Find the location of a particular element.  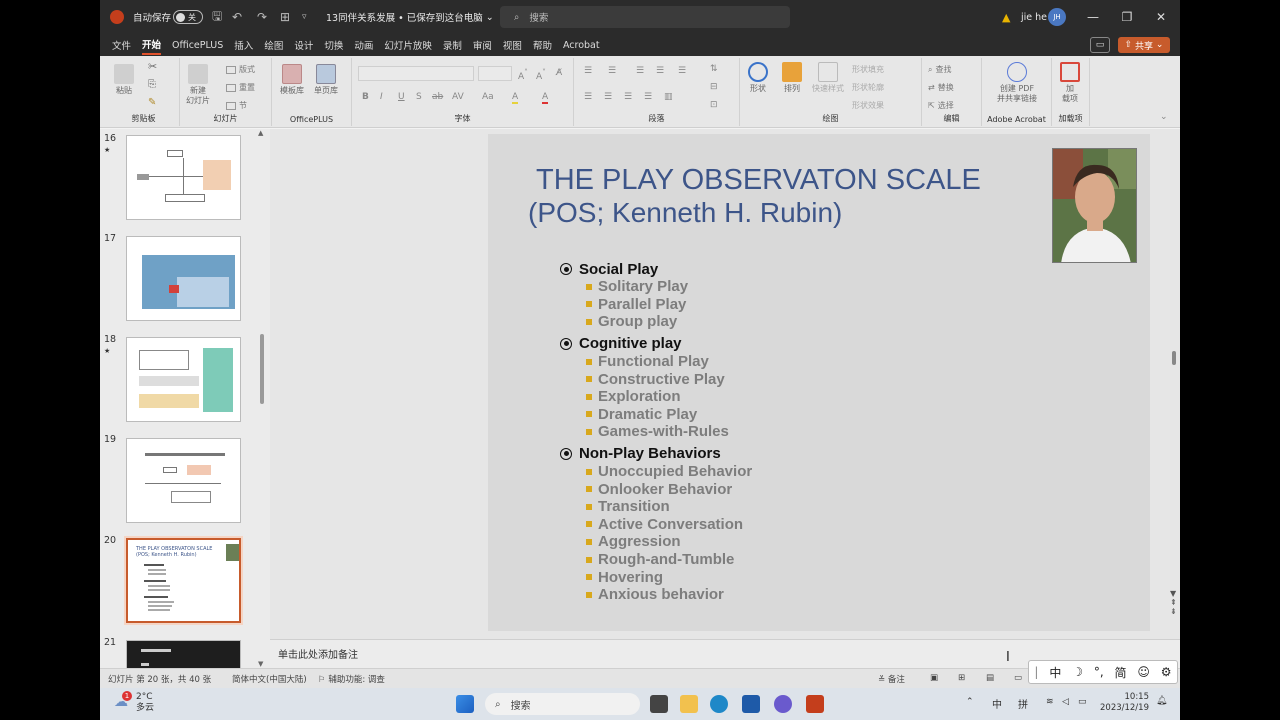

battery-icon: ▭ is located at coordinates (1082, 702).